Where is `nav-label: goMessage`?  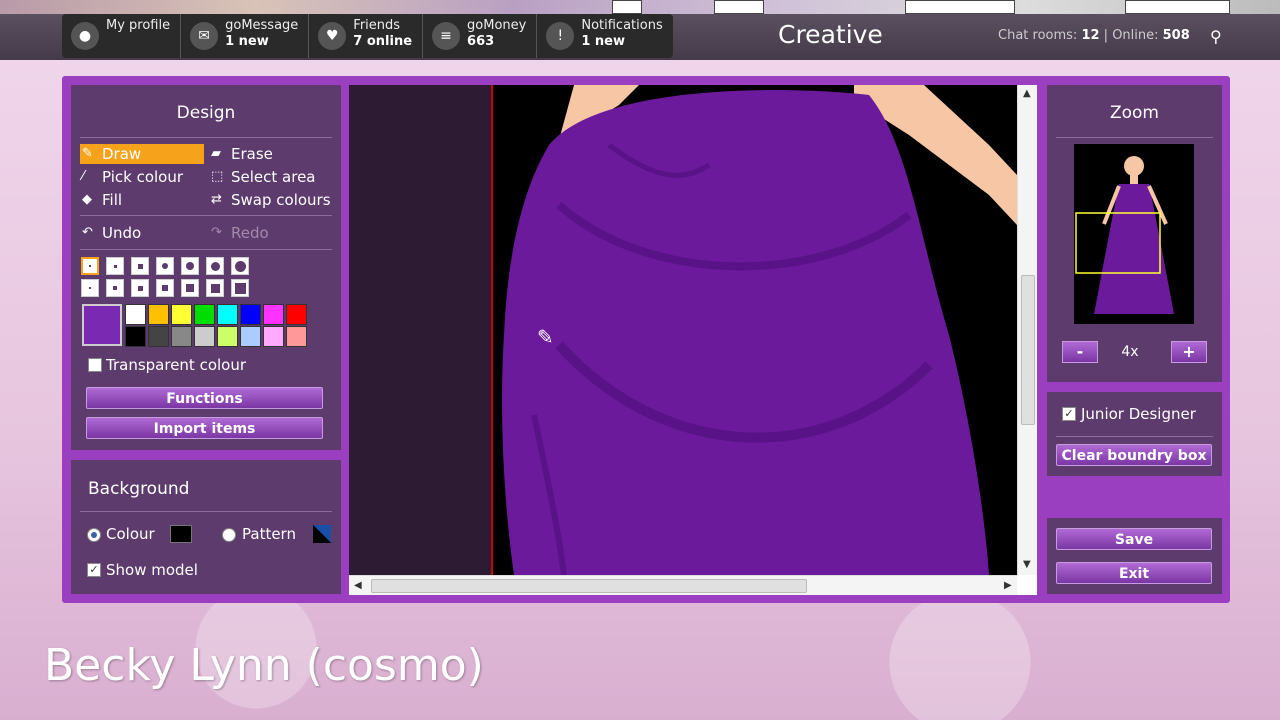
nav-label: goMessage is located at coordinates (262, 25).